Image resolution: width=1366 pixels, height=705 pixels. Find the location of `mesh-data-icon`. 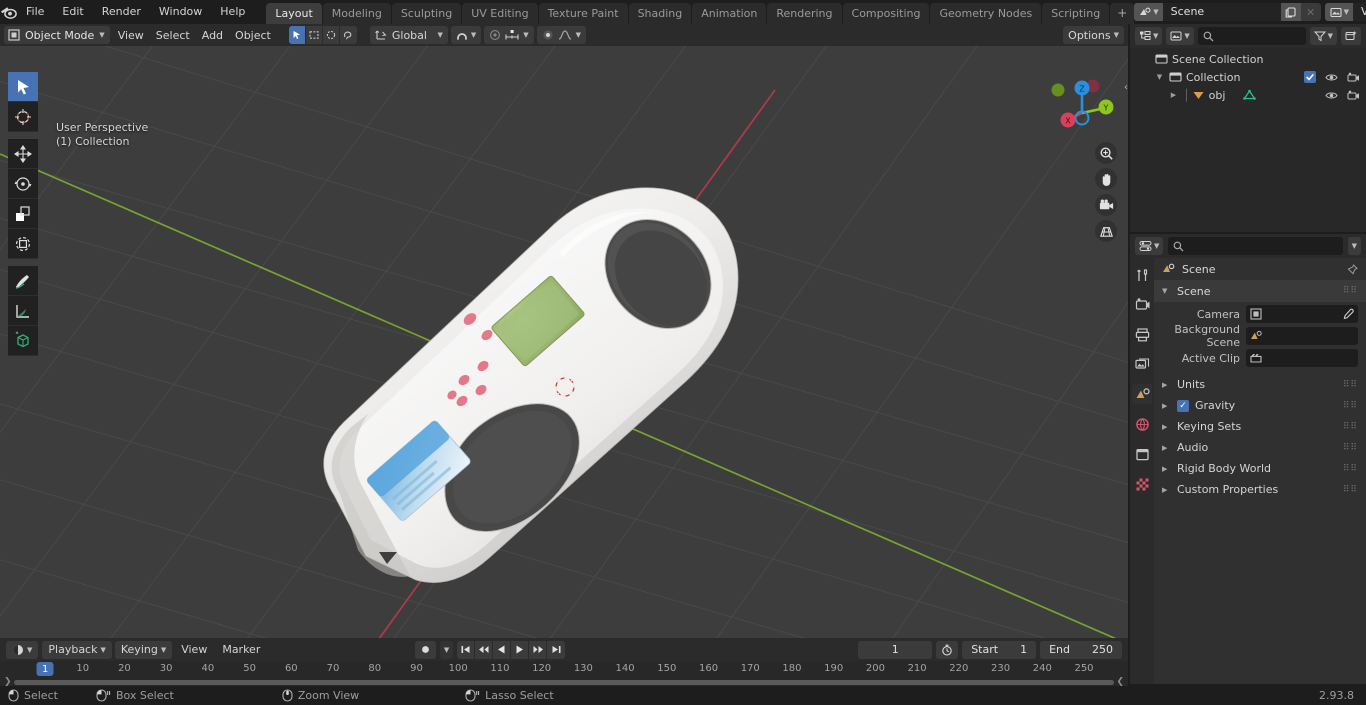

mesh-data-icon is located at coordinates (1250, 95).